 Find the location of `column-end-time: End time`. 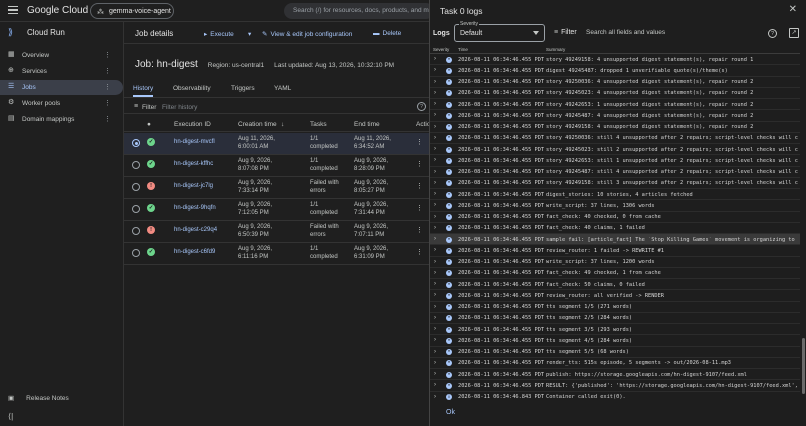

column-end-time: End time is located at coordinates (367, 124).